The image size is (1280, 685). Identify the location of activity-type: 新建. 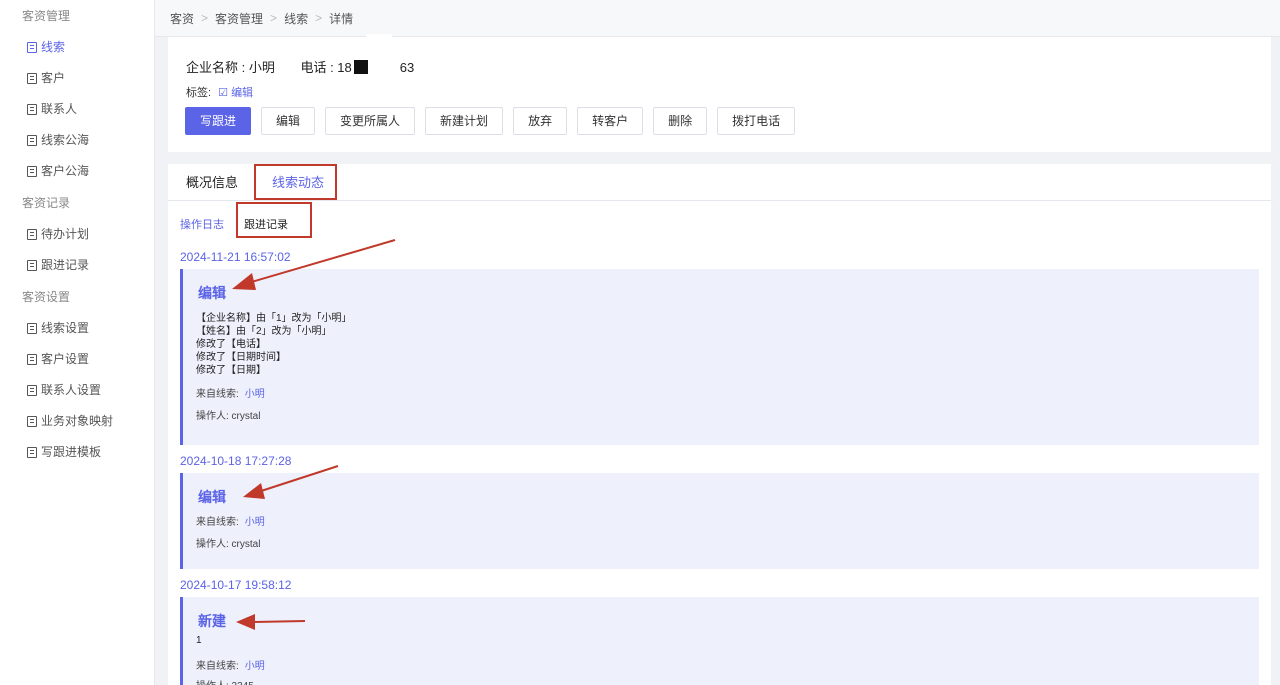
(212, 621).